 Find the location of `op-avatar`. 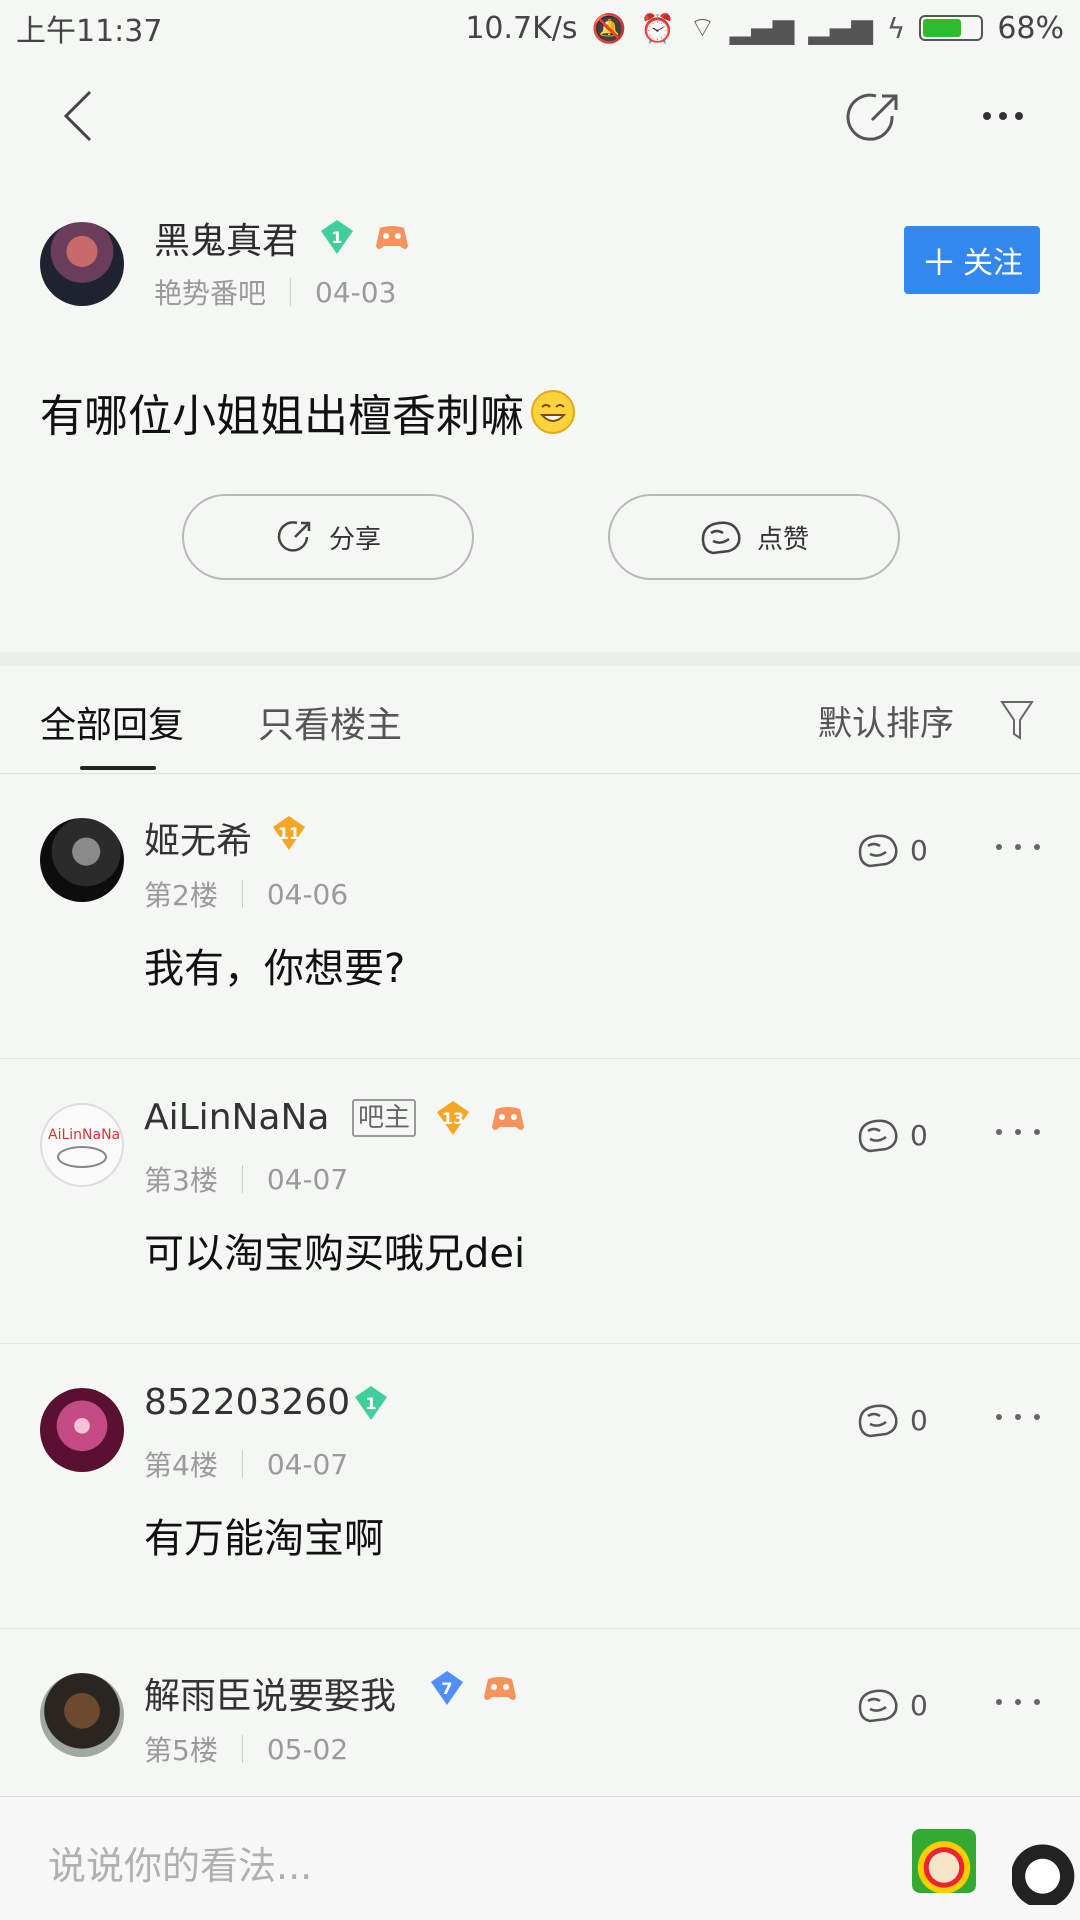

op-avatar is located at coordinates (82, 264).